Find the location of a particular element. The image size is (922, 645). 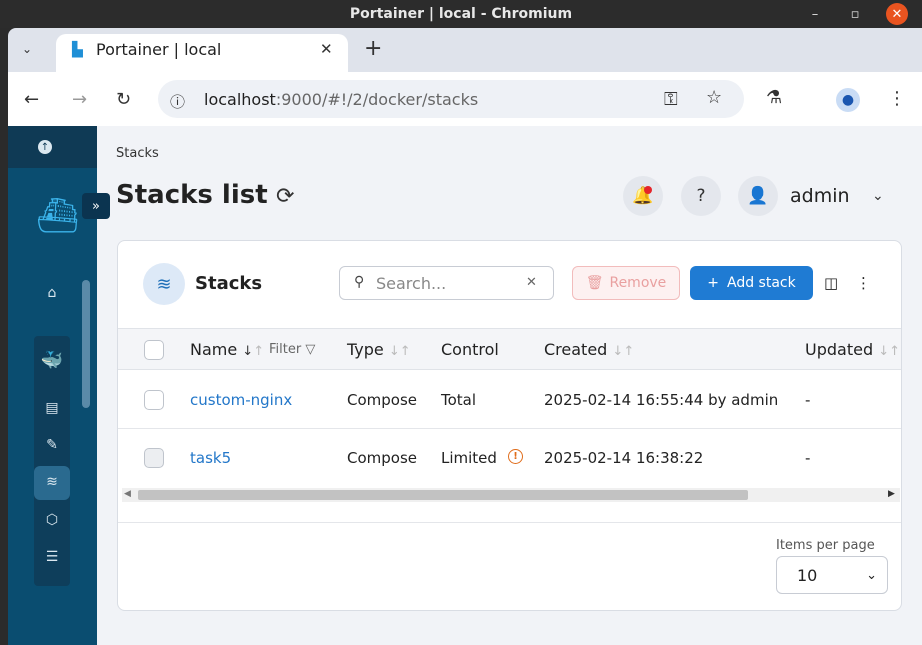

col-name-label: Name is located at coordinates (214, 349).